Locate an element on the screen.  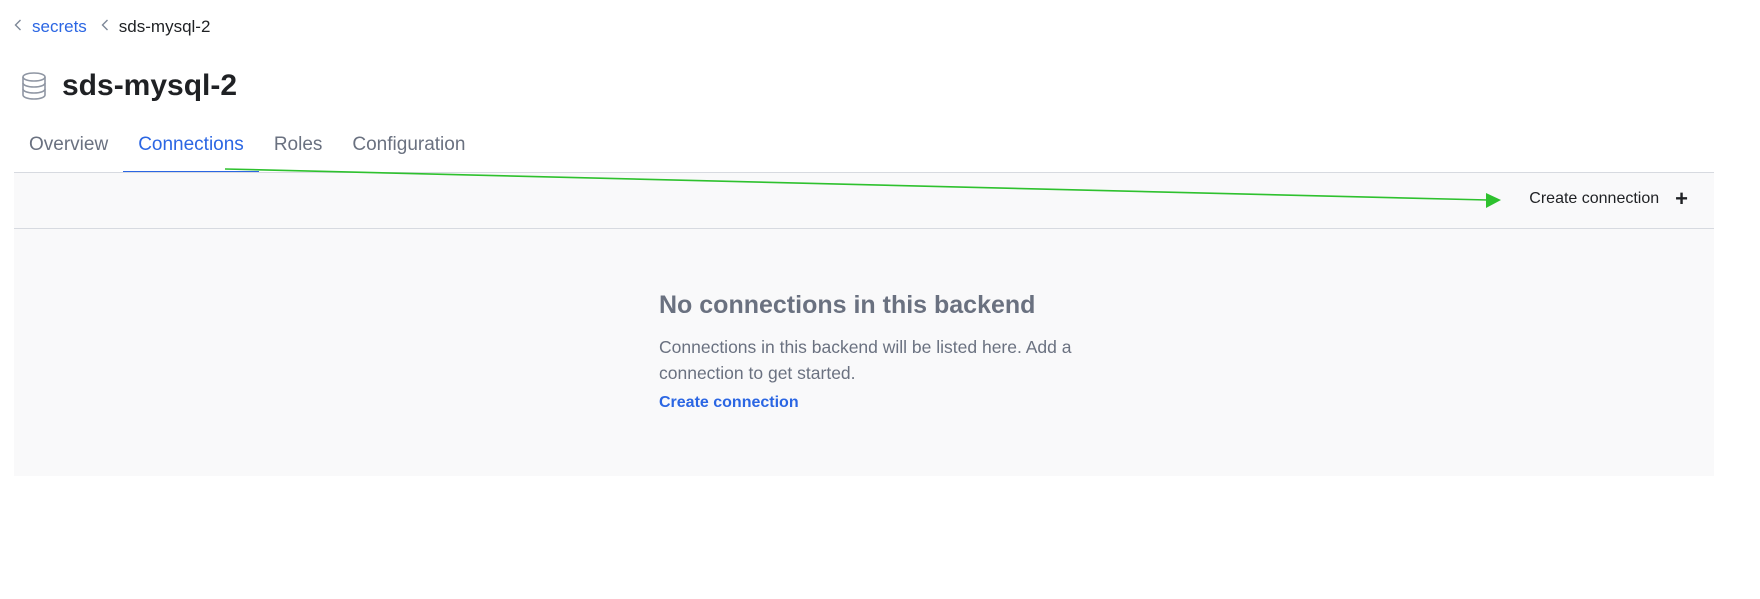
breadcrumb-link-secrets: secrets is located at coordinates (59, 27).